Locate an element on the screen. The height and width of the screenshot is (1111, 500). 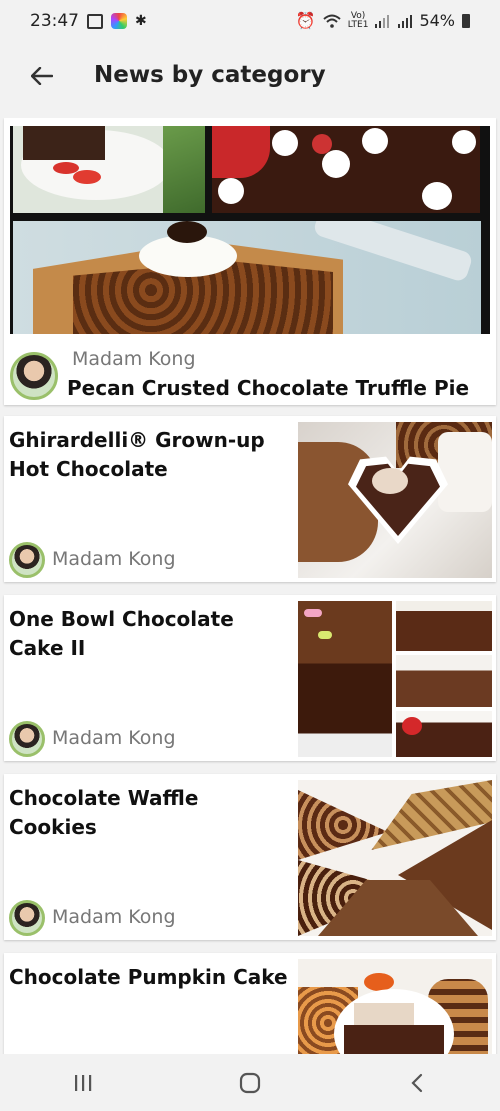
home-button is located at coordinates (250, 1083).